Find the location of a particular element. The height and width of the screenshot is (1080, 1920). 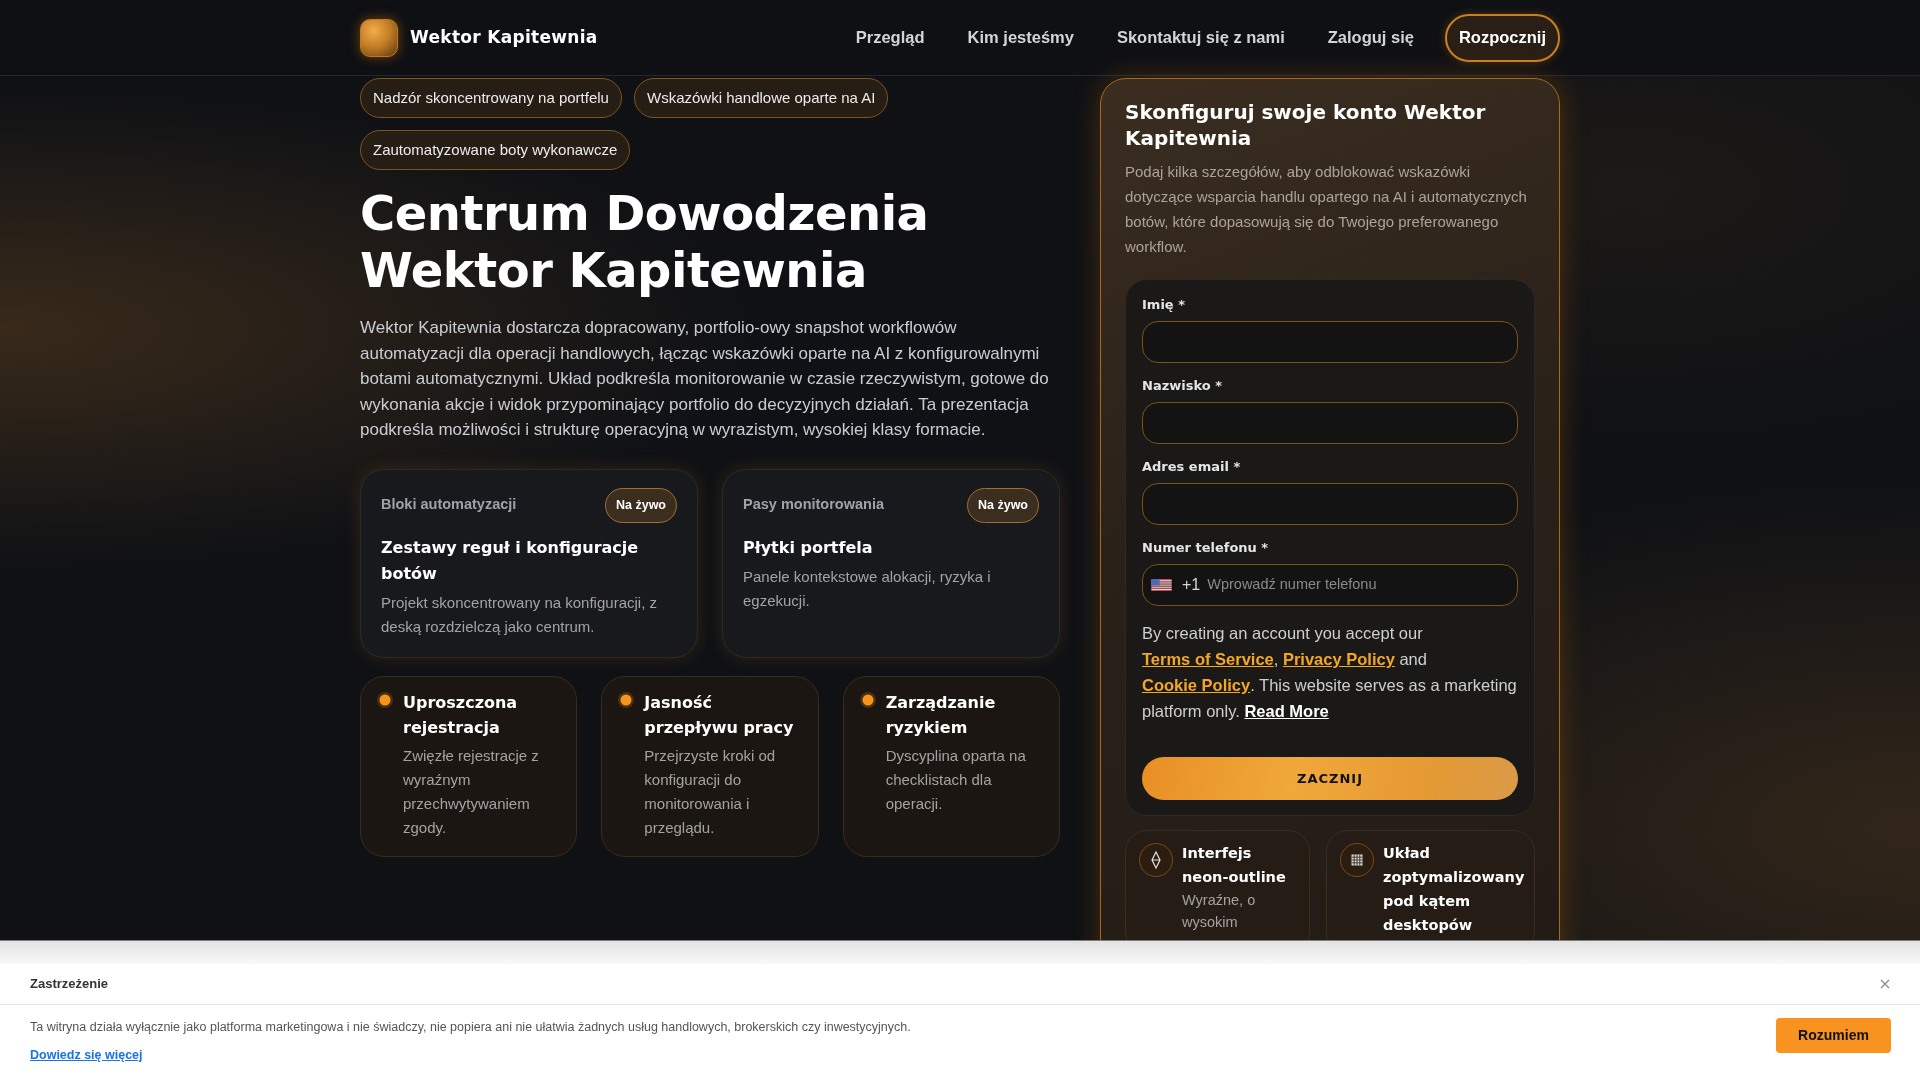

submit-button: ZACZNIJ is located at coordinates (1330, 778).